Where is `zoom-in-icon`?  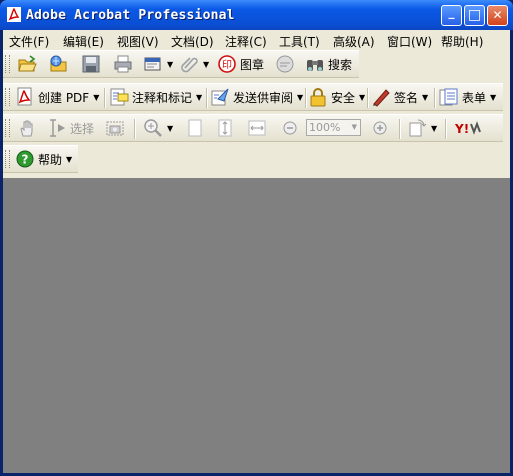 zoom-in-icon is located at coordinates (153, 128).